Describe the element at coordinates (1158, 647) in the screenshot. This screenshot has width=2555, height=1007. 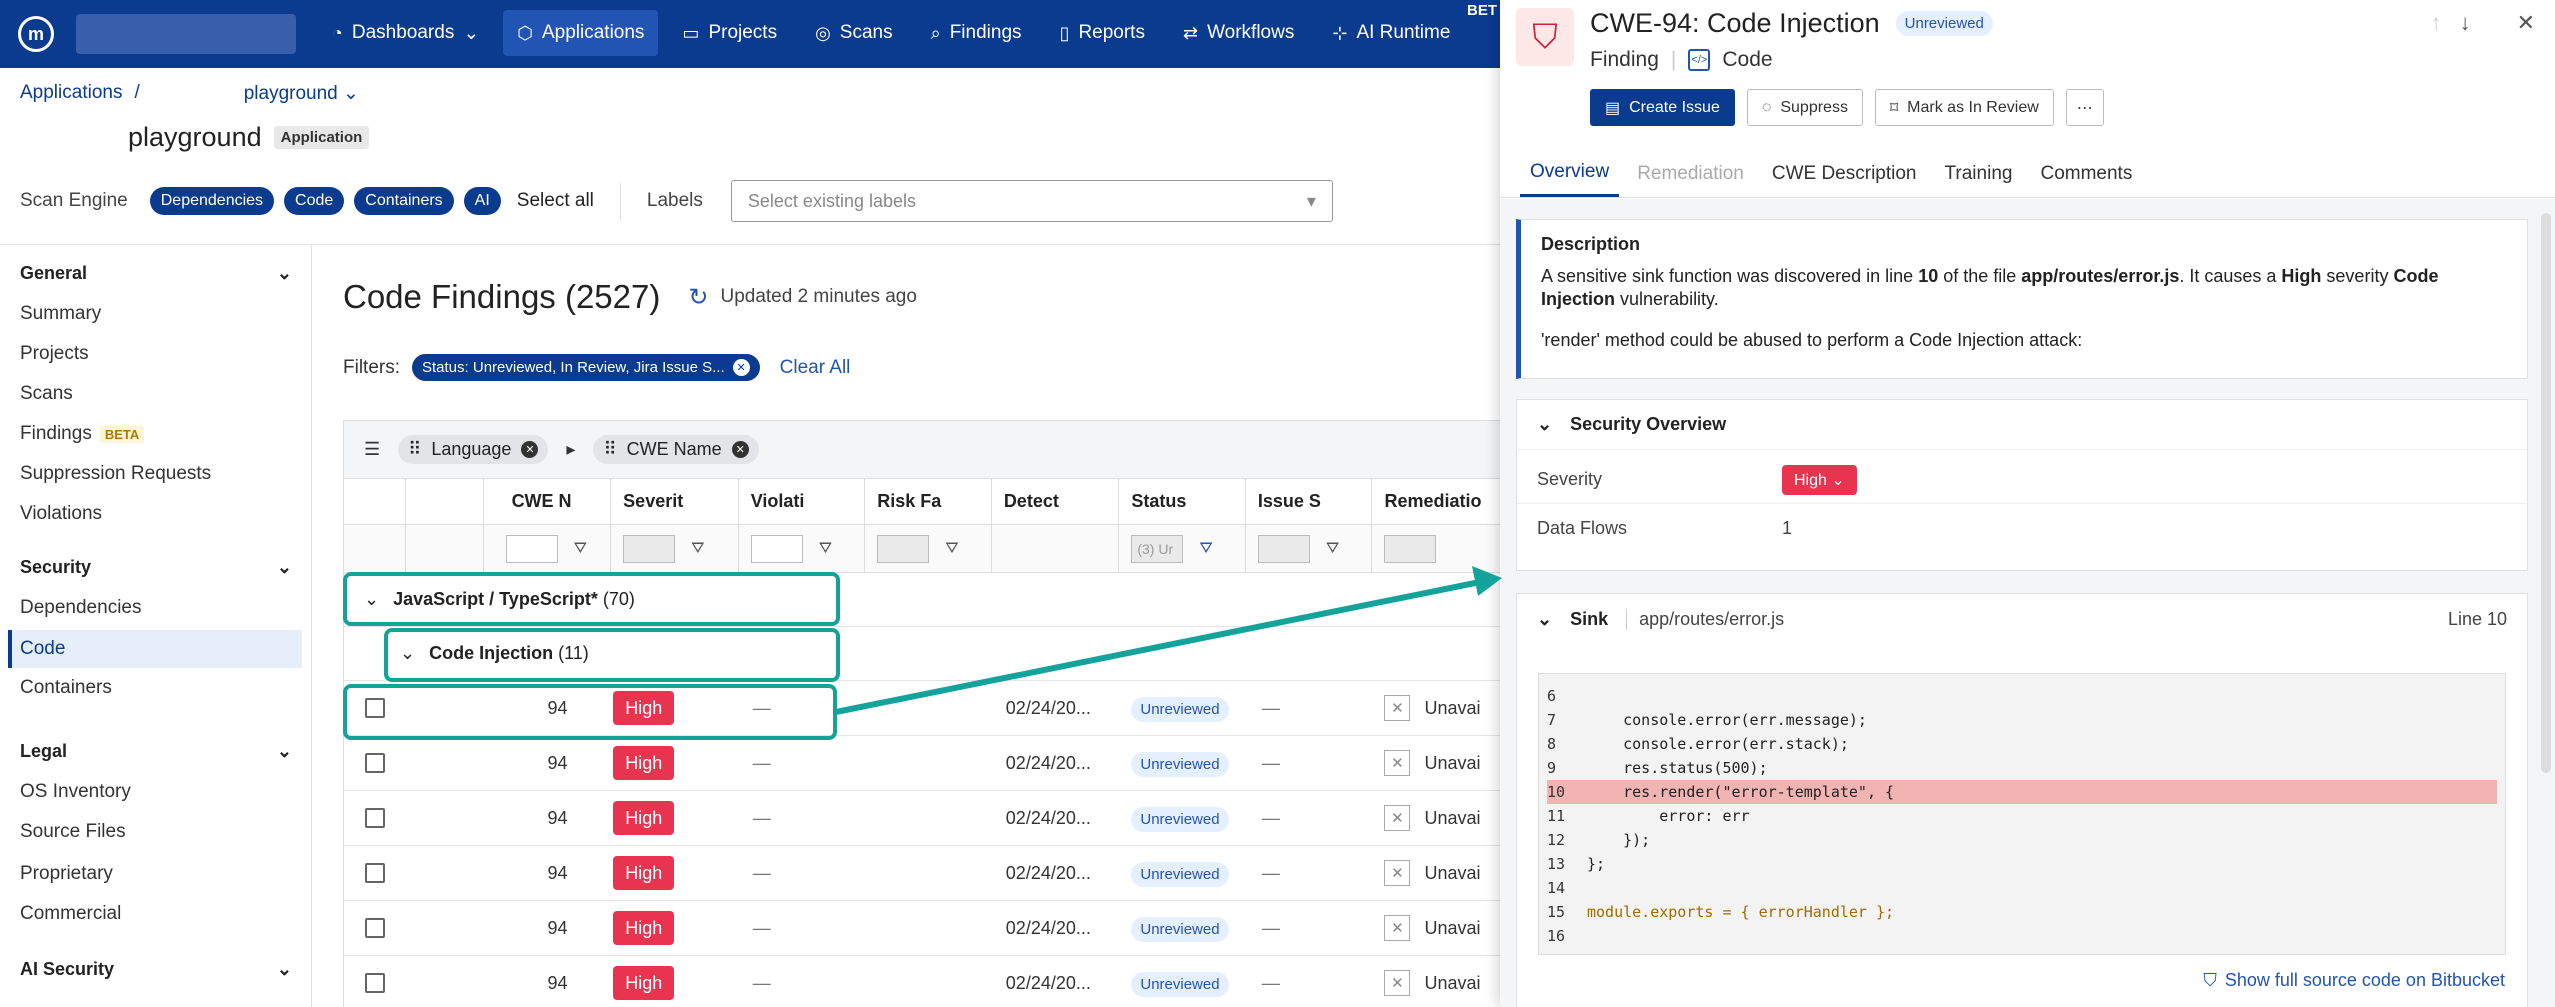
I see `callout-arrow-line` at that location.